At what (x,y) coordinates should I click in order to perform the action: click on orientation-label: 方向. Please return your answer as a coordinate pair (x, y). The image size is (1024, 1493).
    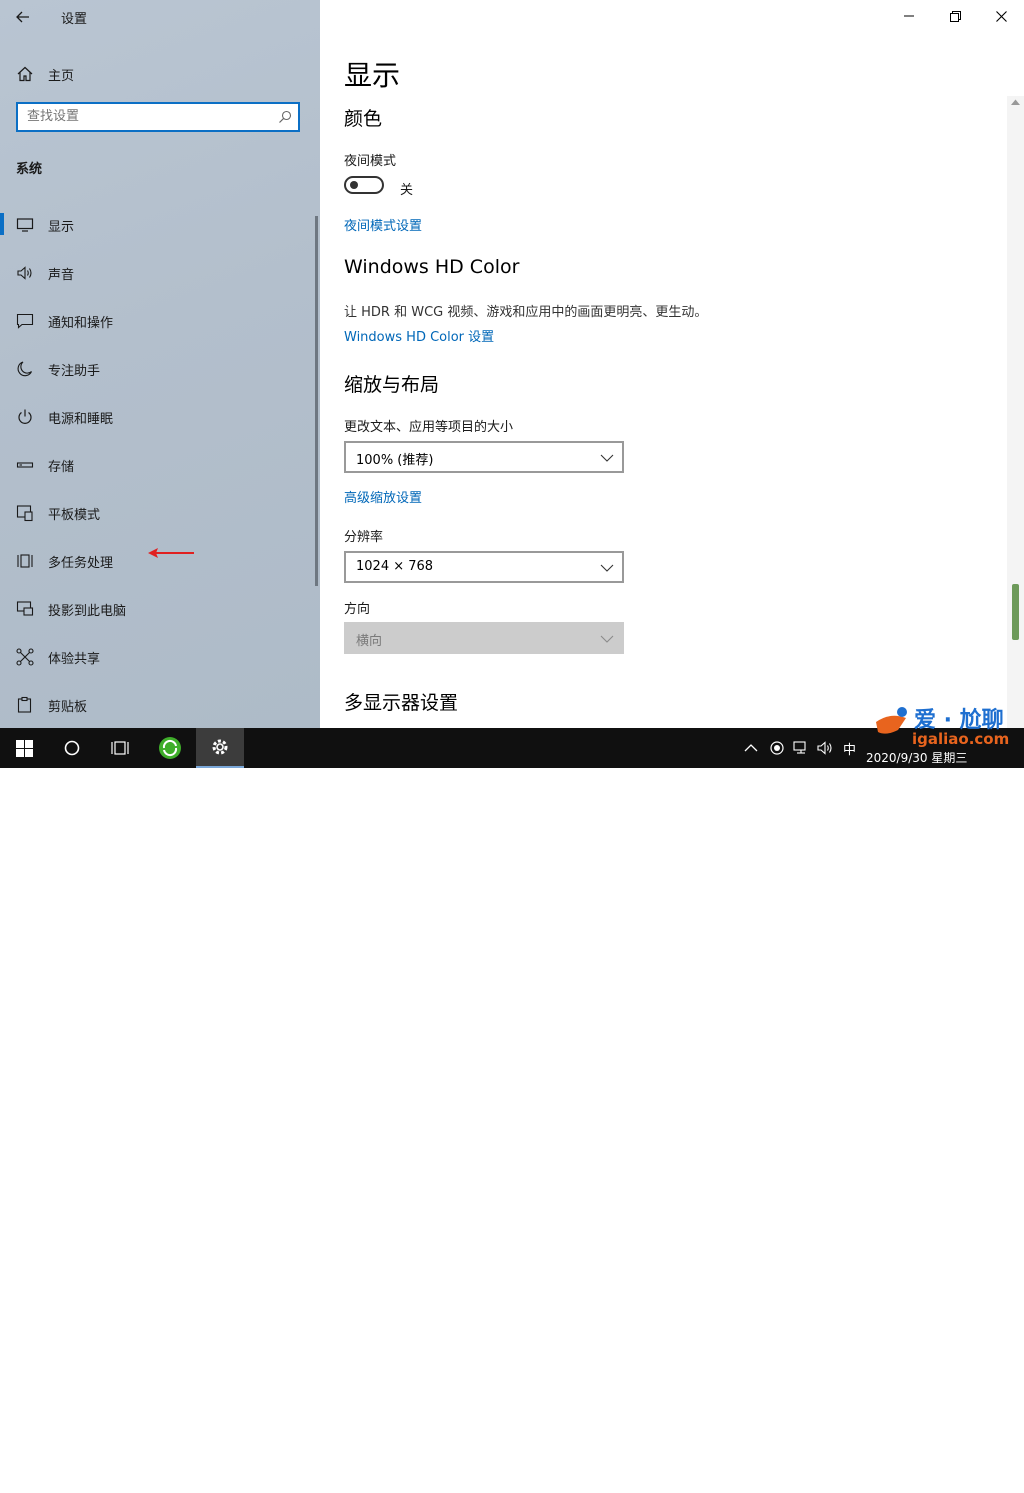
    Looking at the image, I should click on (357, 609).